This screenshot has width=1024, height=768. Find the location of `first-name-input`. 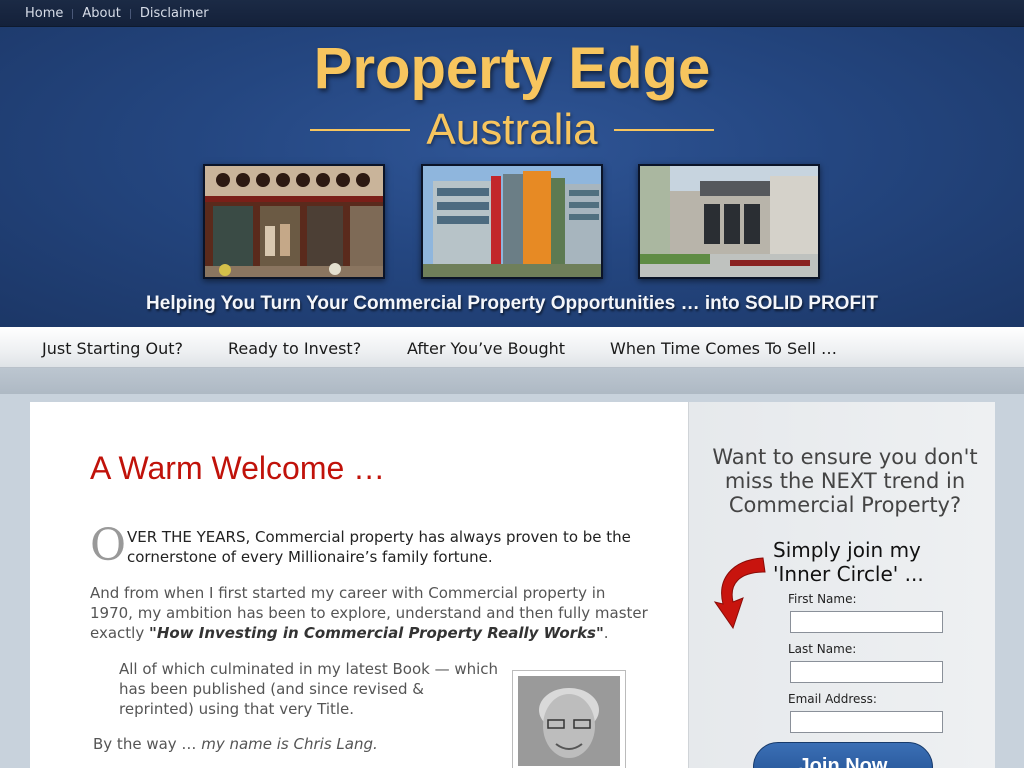

first-name-input is located at coordinates (866, 622).